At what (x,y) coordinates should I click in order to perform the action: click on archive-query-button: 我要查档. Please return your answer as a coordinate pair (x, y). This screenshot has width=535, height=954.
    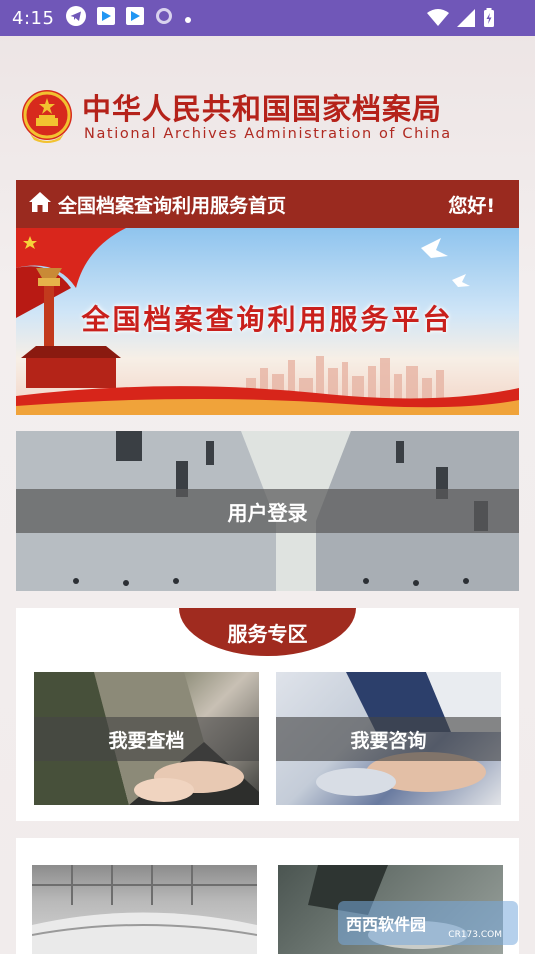
    Looking at the image, I should click on (146, 739).